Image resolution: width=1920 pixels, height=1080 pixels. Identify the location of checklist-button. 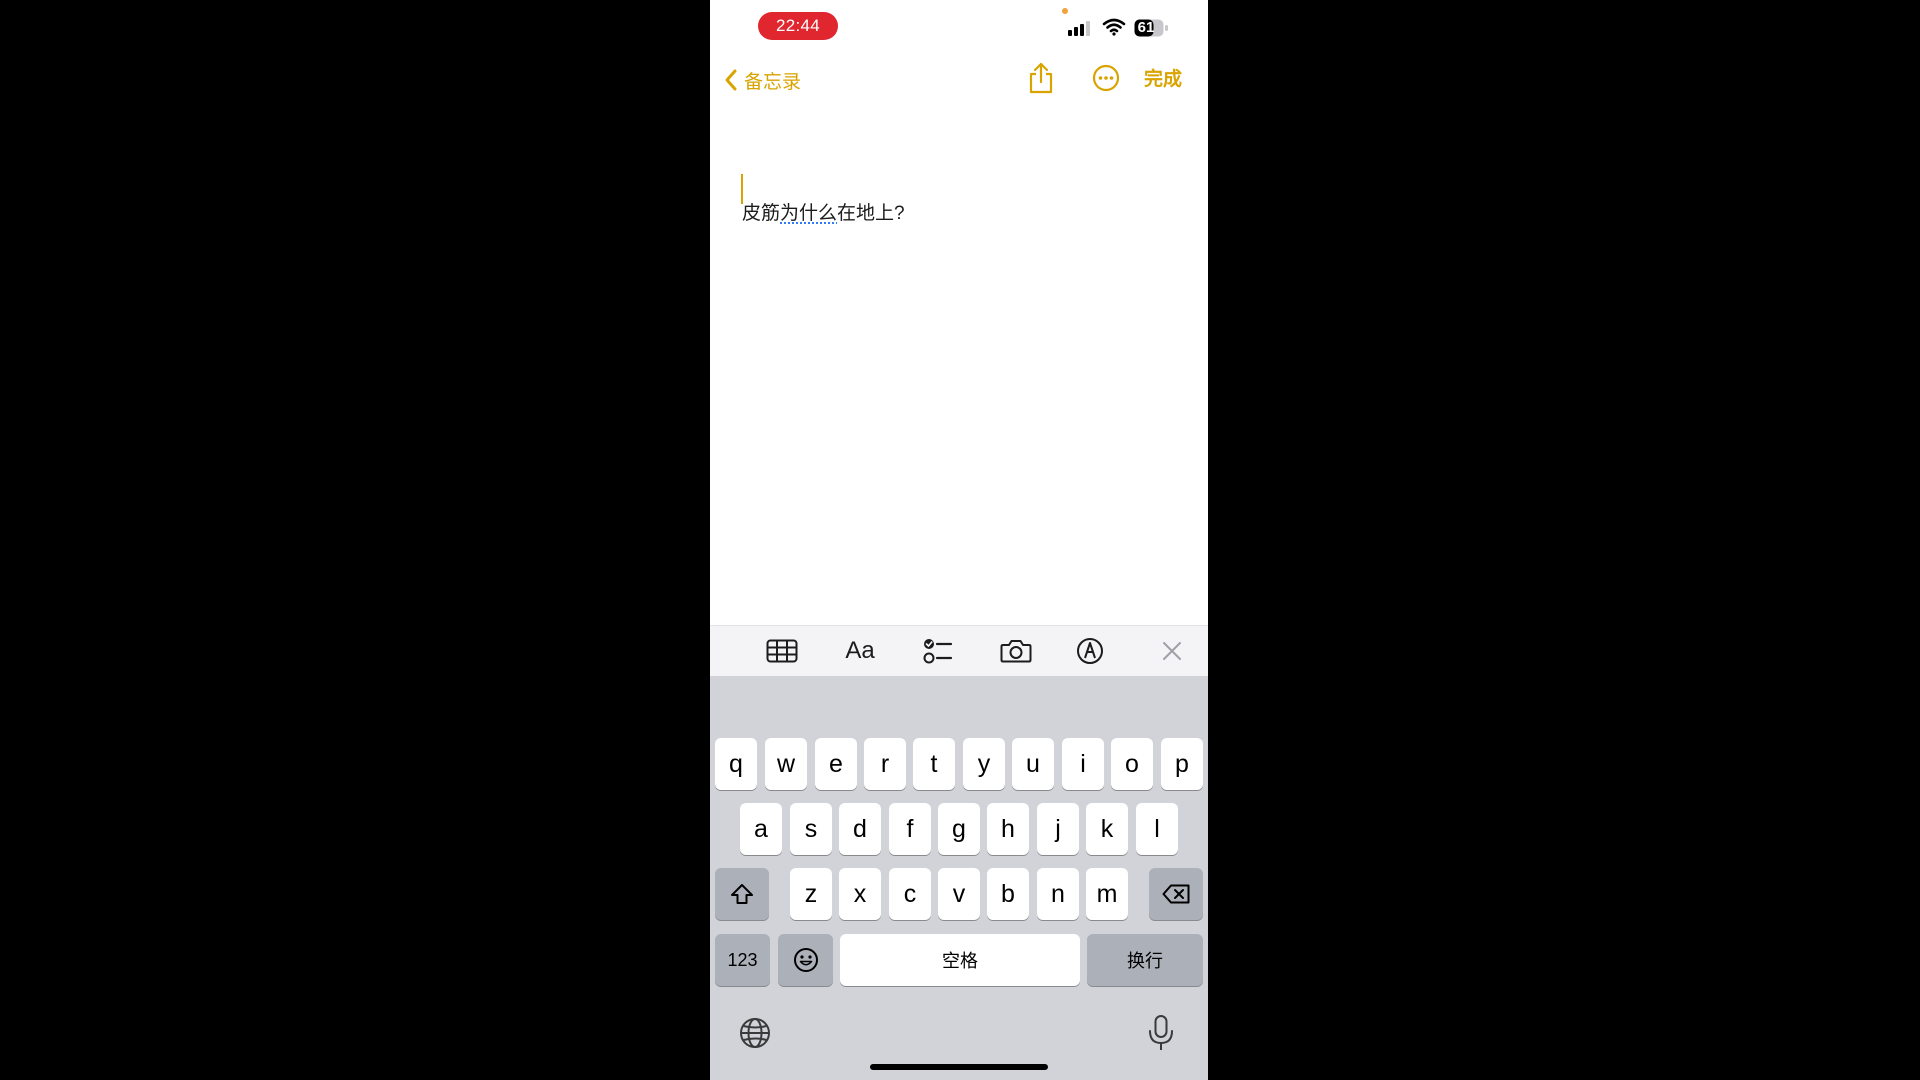
(938, 651).